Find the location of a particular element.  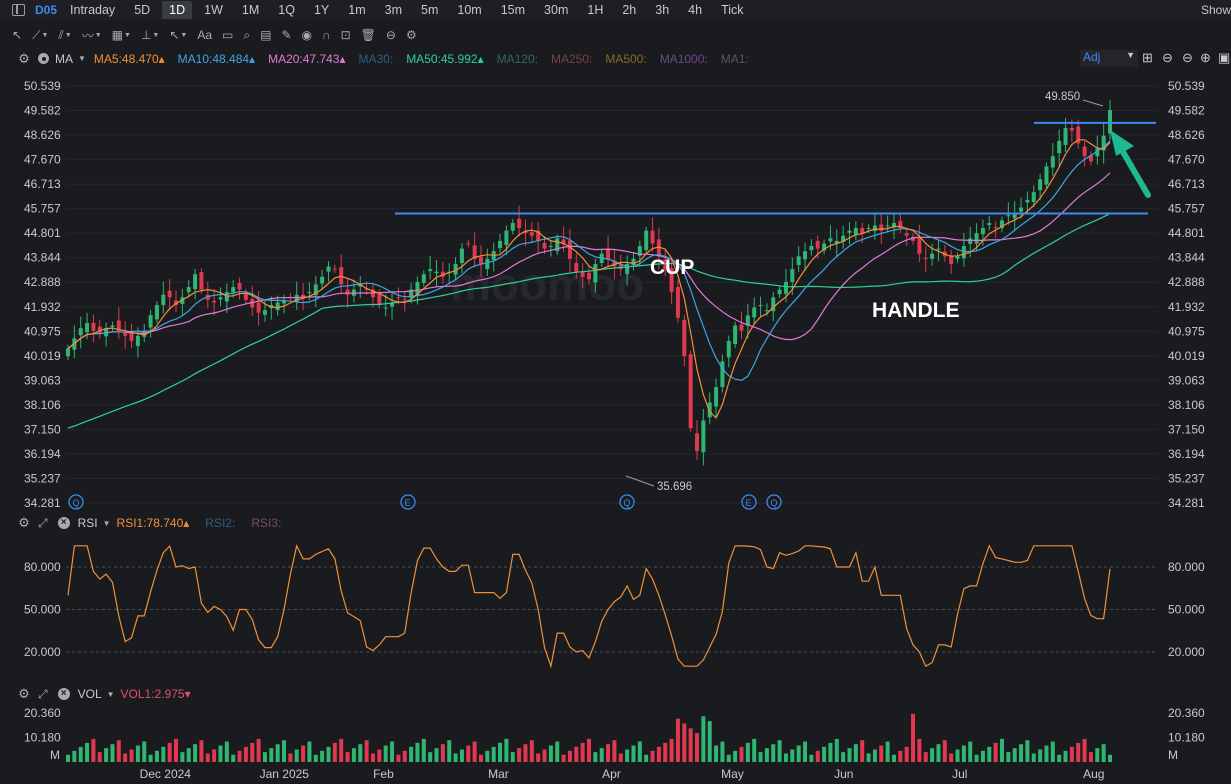

price-tick-left: 43.844 is located at coordinates (42, 258).